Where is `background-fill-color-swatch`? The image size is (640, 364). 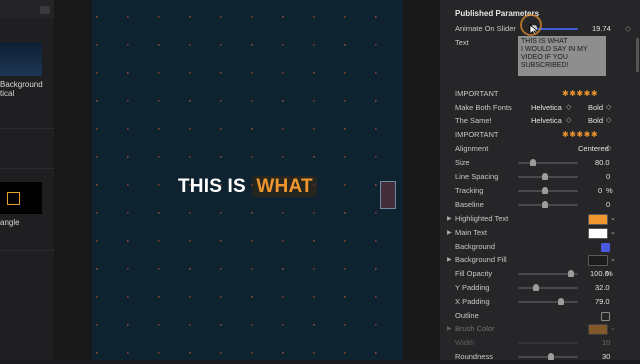 background-fill-color-swatch is located at coordinates (598, 260).